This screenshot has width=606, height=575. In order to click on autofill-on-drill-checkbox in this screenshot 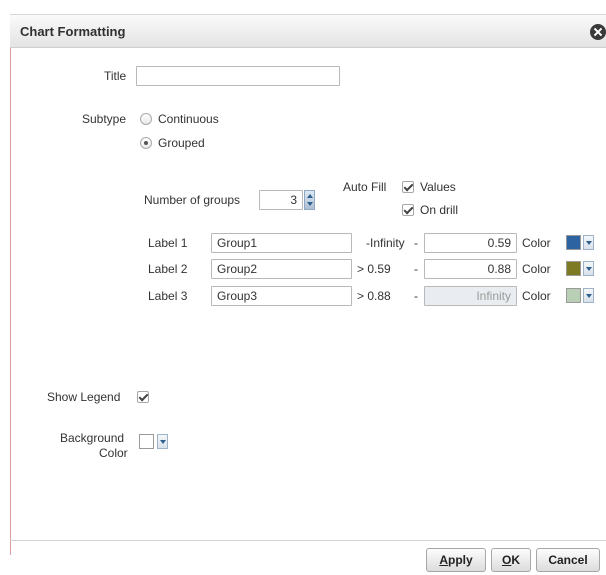, I will do `click(408, 210)`.